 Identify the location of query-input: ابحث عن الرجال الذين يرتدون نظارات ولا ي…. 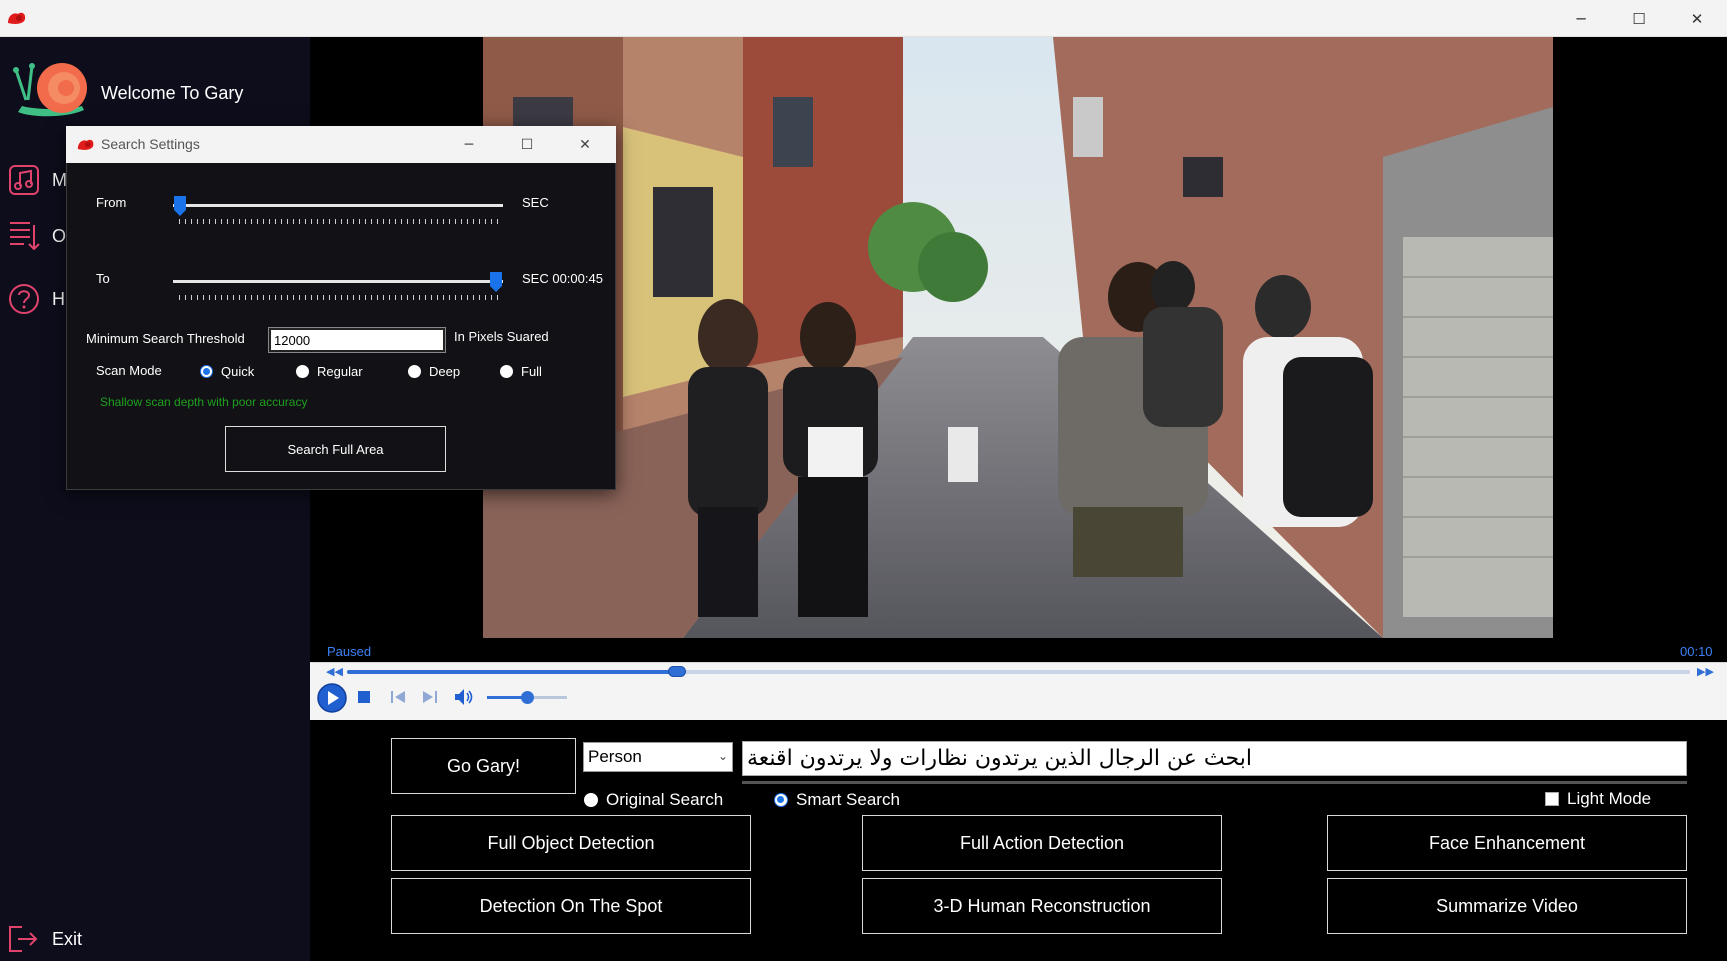
(1214, 758).